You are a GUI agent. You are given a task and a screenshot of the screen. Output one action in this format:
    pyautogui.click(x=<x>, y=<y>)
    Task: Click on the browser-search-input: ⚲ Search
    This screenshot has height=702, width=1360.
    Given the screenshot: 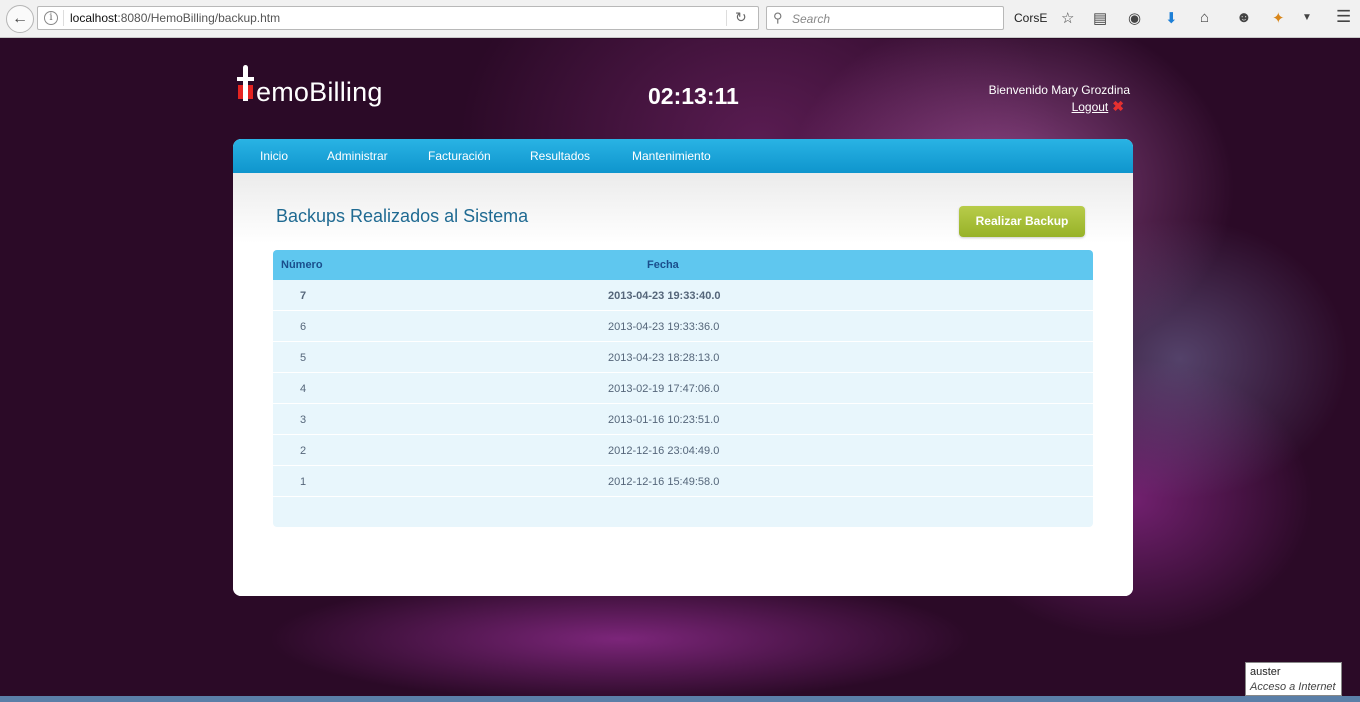 What is the action you would take?
    pyautogui.click(x=885, y=18)
    